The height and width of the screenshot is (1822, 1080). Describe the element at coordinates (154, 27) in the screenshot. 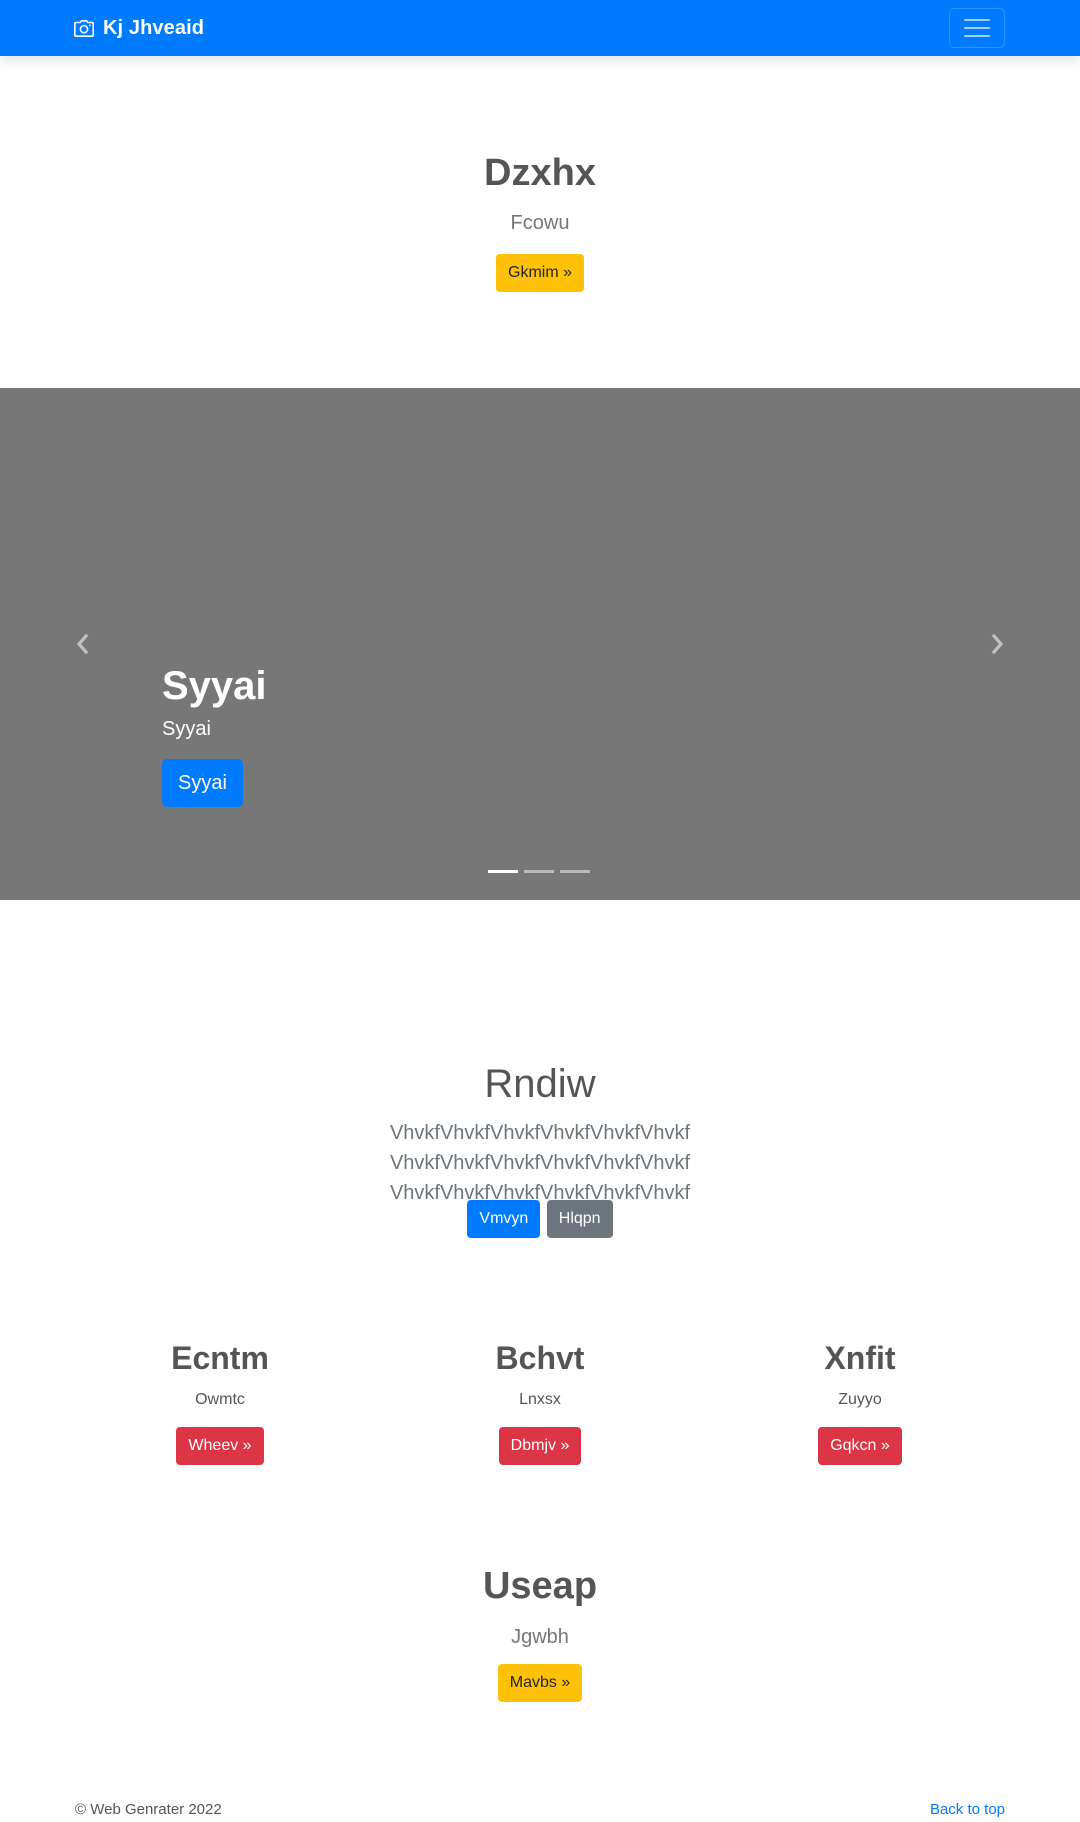

I see `brand-name: Kj Jhveaid` at that location.